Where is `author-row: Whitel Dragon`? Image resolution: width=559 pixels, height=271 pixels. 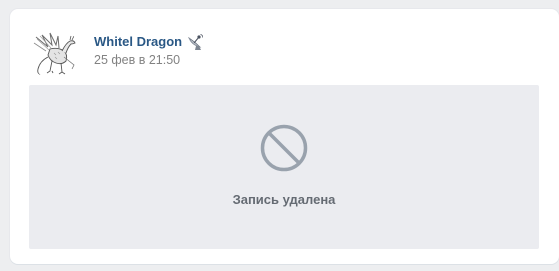
author-row: Whitel Dragon is located at coordinates (149, 42).